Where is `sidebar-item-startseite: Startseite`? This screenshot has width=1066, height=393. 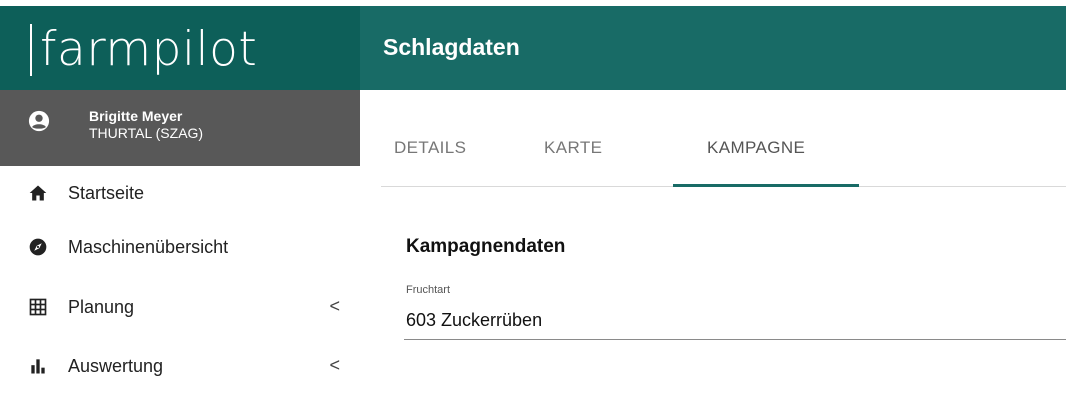 sidebar-item-startseite: Startseite is located at coordinates (180, 193).